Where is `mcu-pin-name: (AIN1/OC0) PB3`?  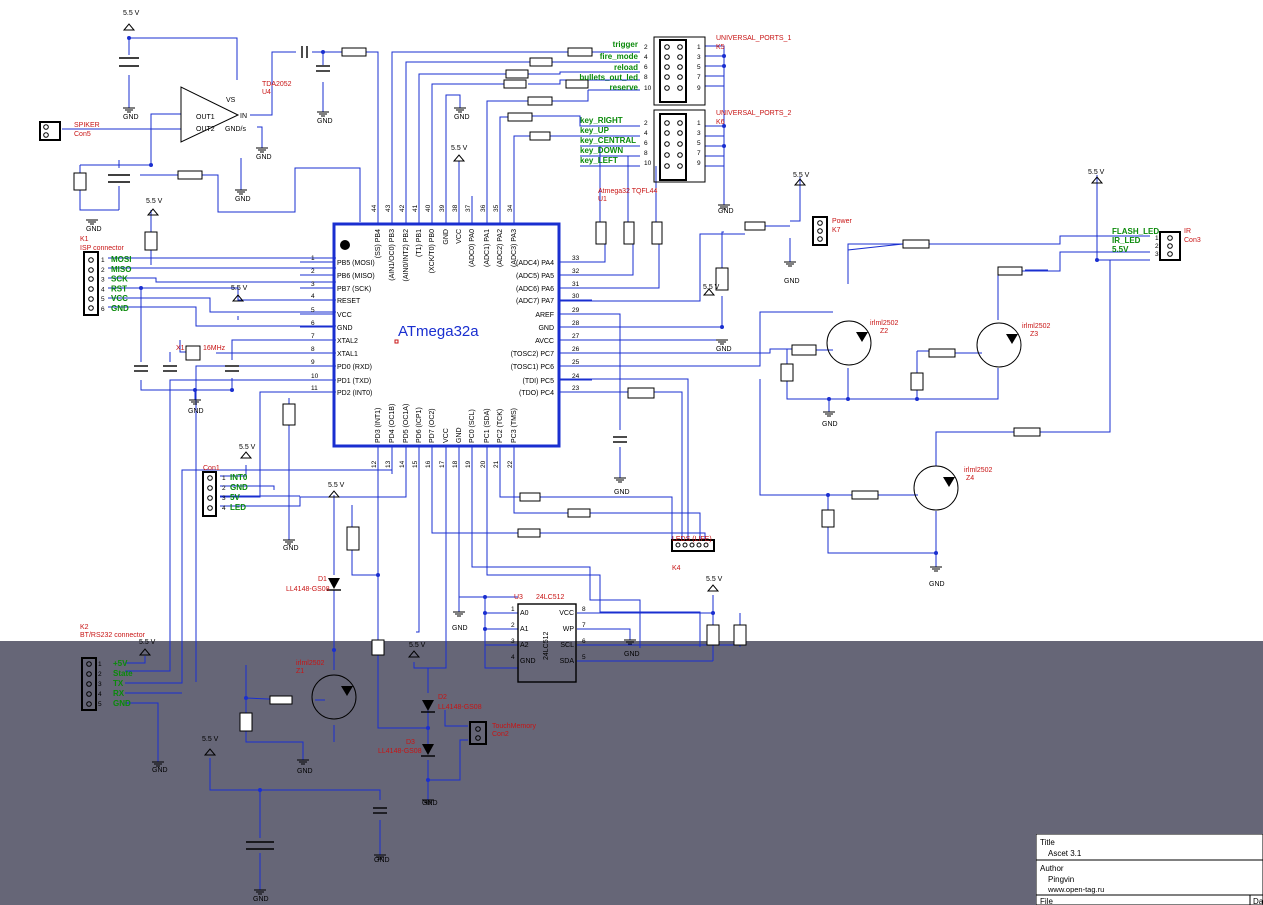
mcu-pin-name: (AIN1/OC0) PB3 is located at coordinates (392, 255).